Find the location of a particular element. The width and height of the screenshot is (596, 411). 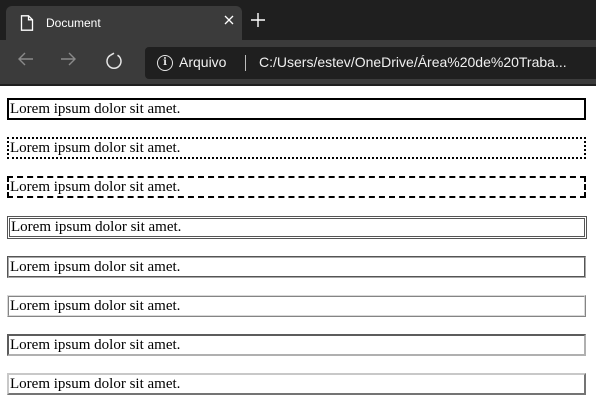

info-icon: i is located at coordinates (165, 63).